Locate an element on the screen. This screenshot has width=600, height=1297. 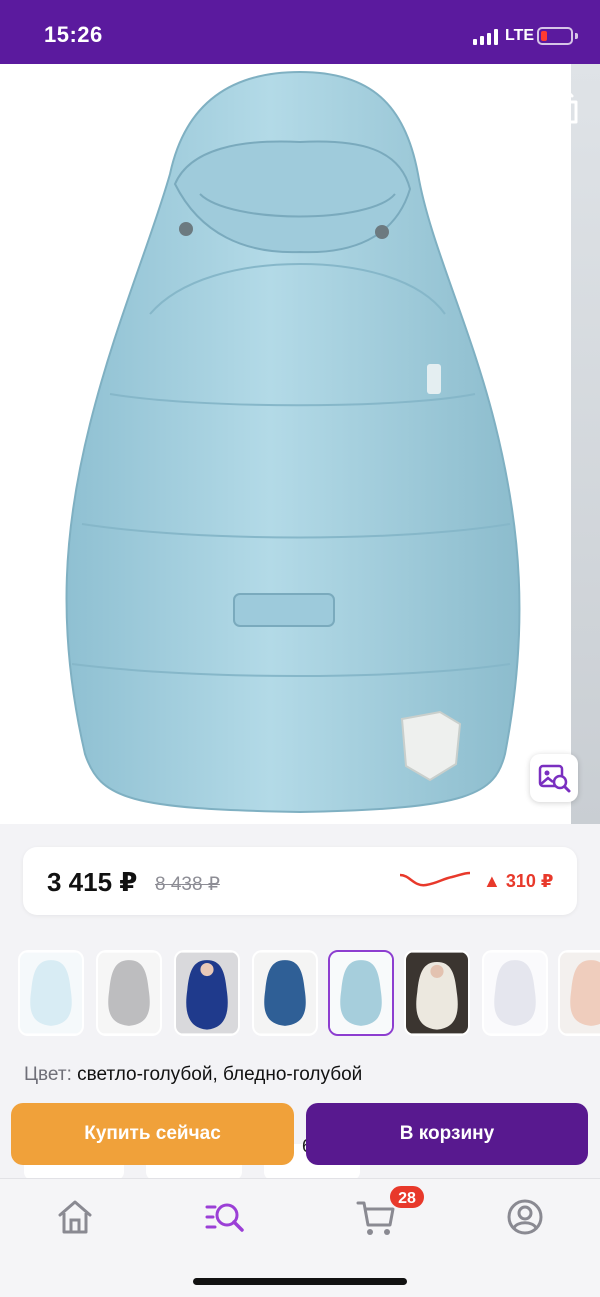
color-info: Цвет: светло-голубой, бледно-голубой is located at coordinates (193, 1075).